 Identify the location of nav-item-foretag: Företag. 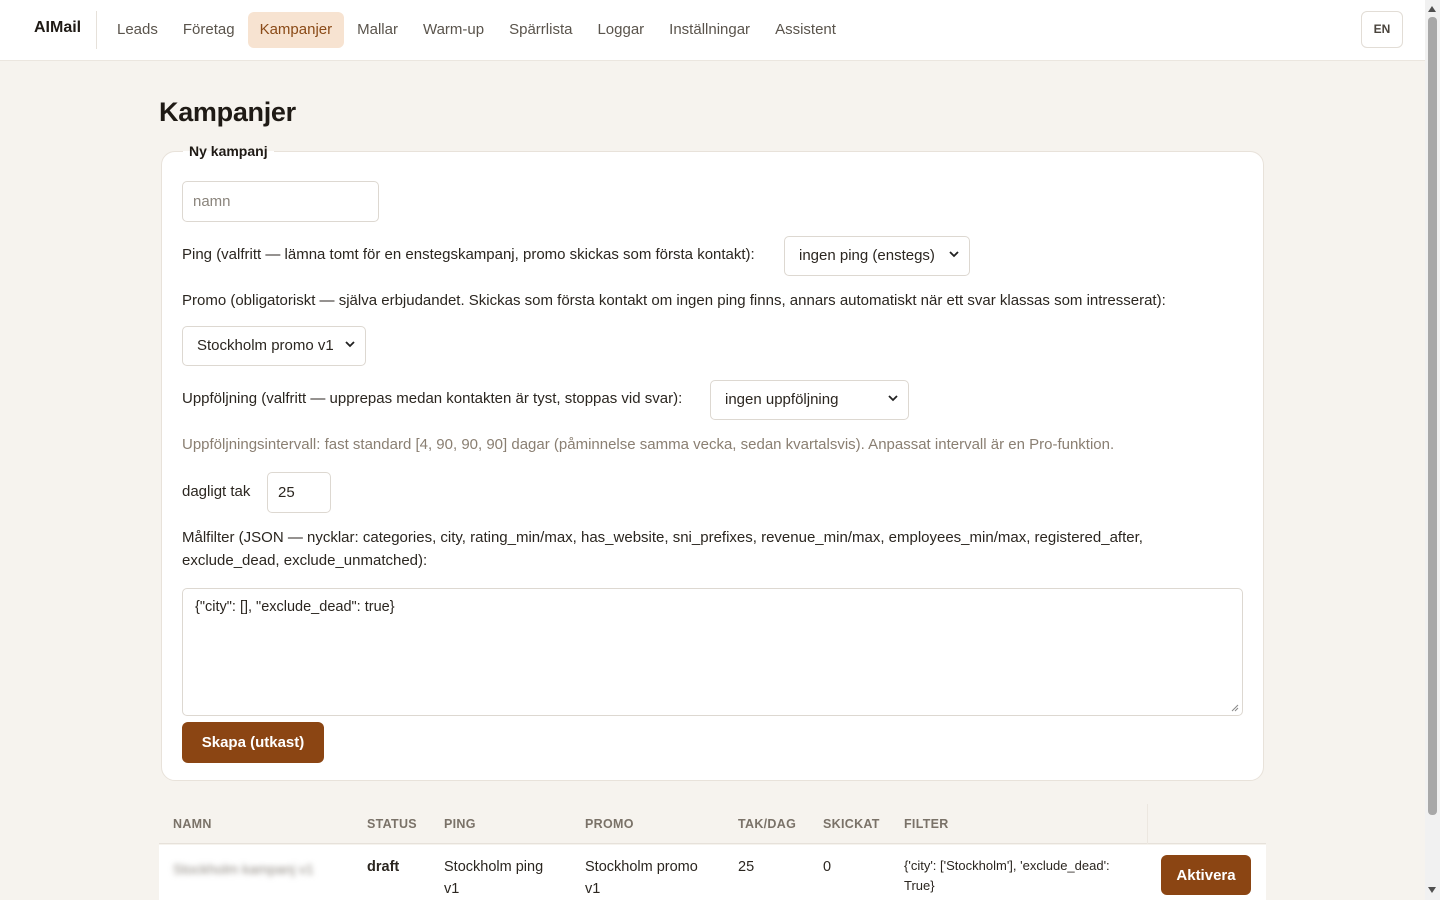
(209, 30).